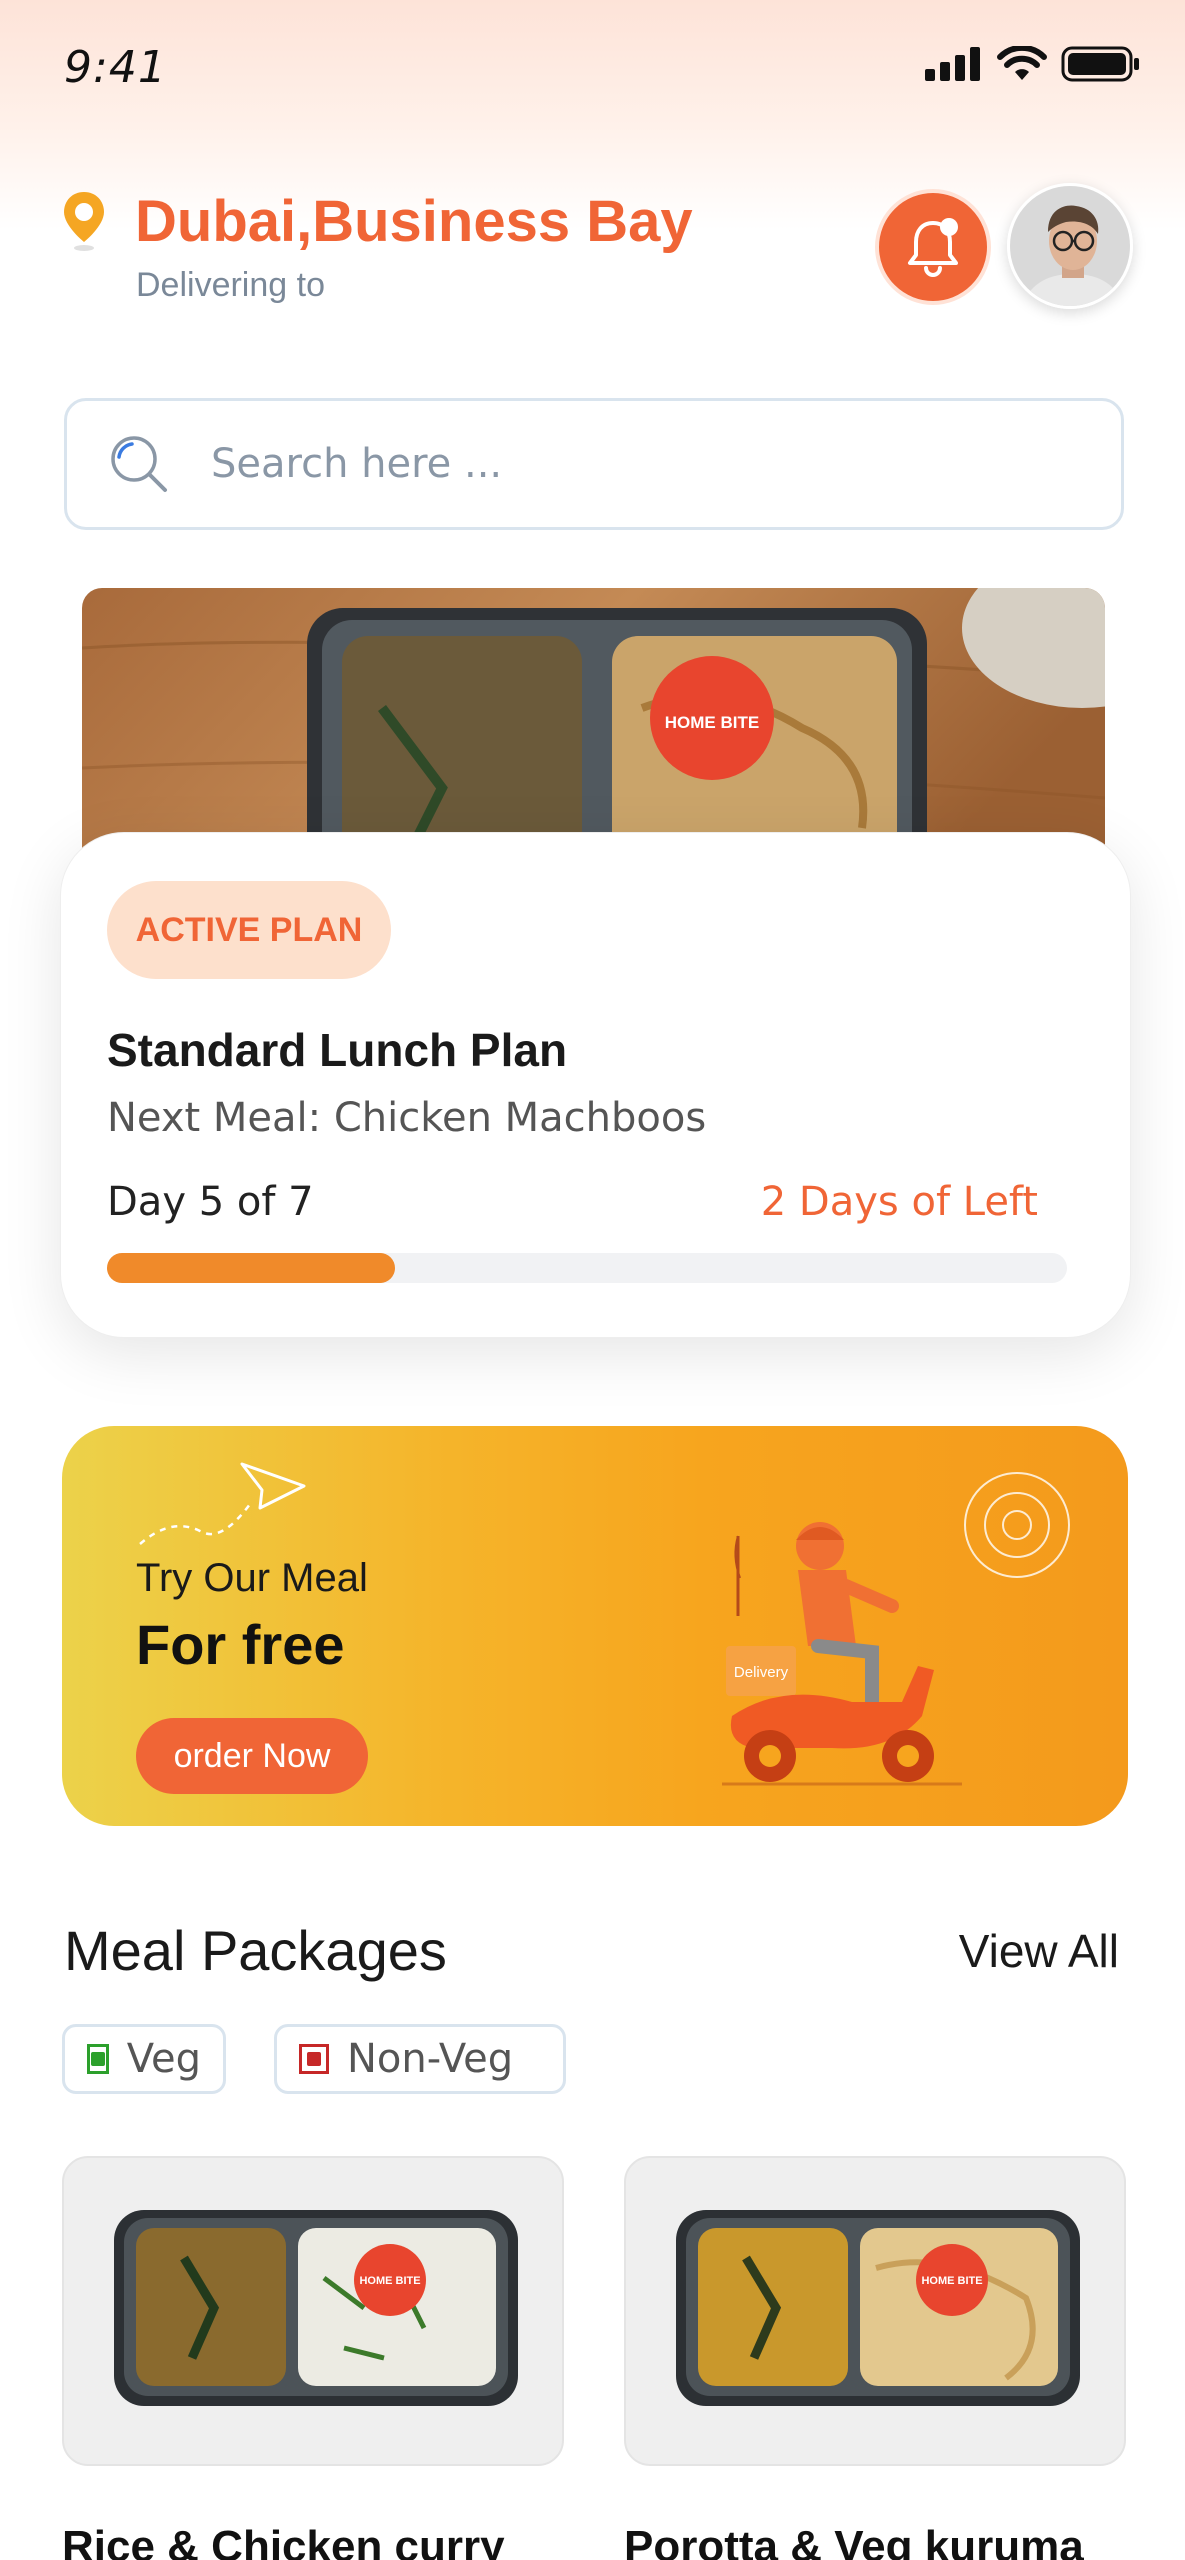 The width and height of the screenshot is (1185, 2560). Describe the element at coordinates (163, 2059) in the screenshot. I see `filter-veg-label: Veg` at that location.